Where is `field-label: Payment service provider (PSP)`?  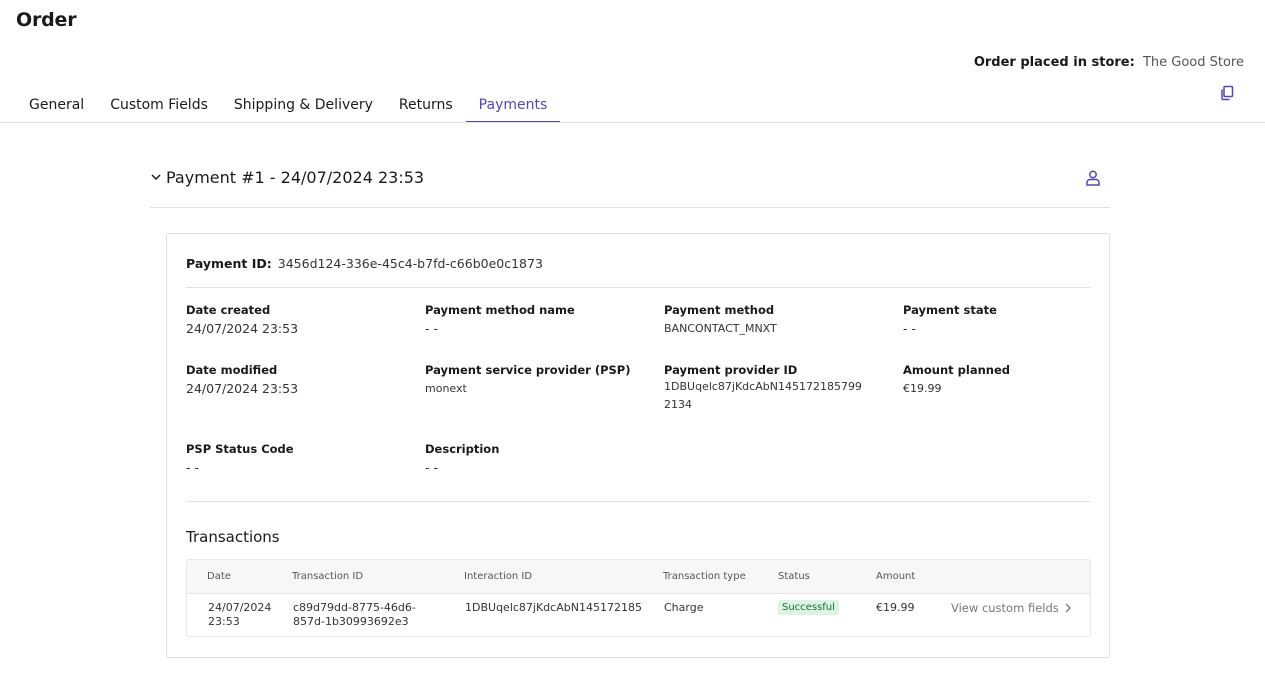 field-label: Payment service provider (PSP) is located at coordinates (528, 370).